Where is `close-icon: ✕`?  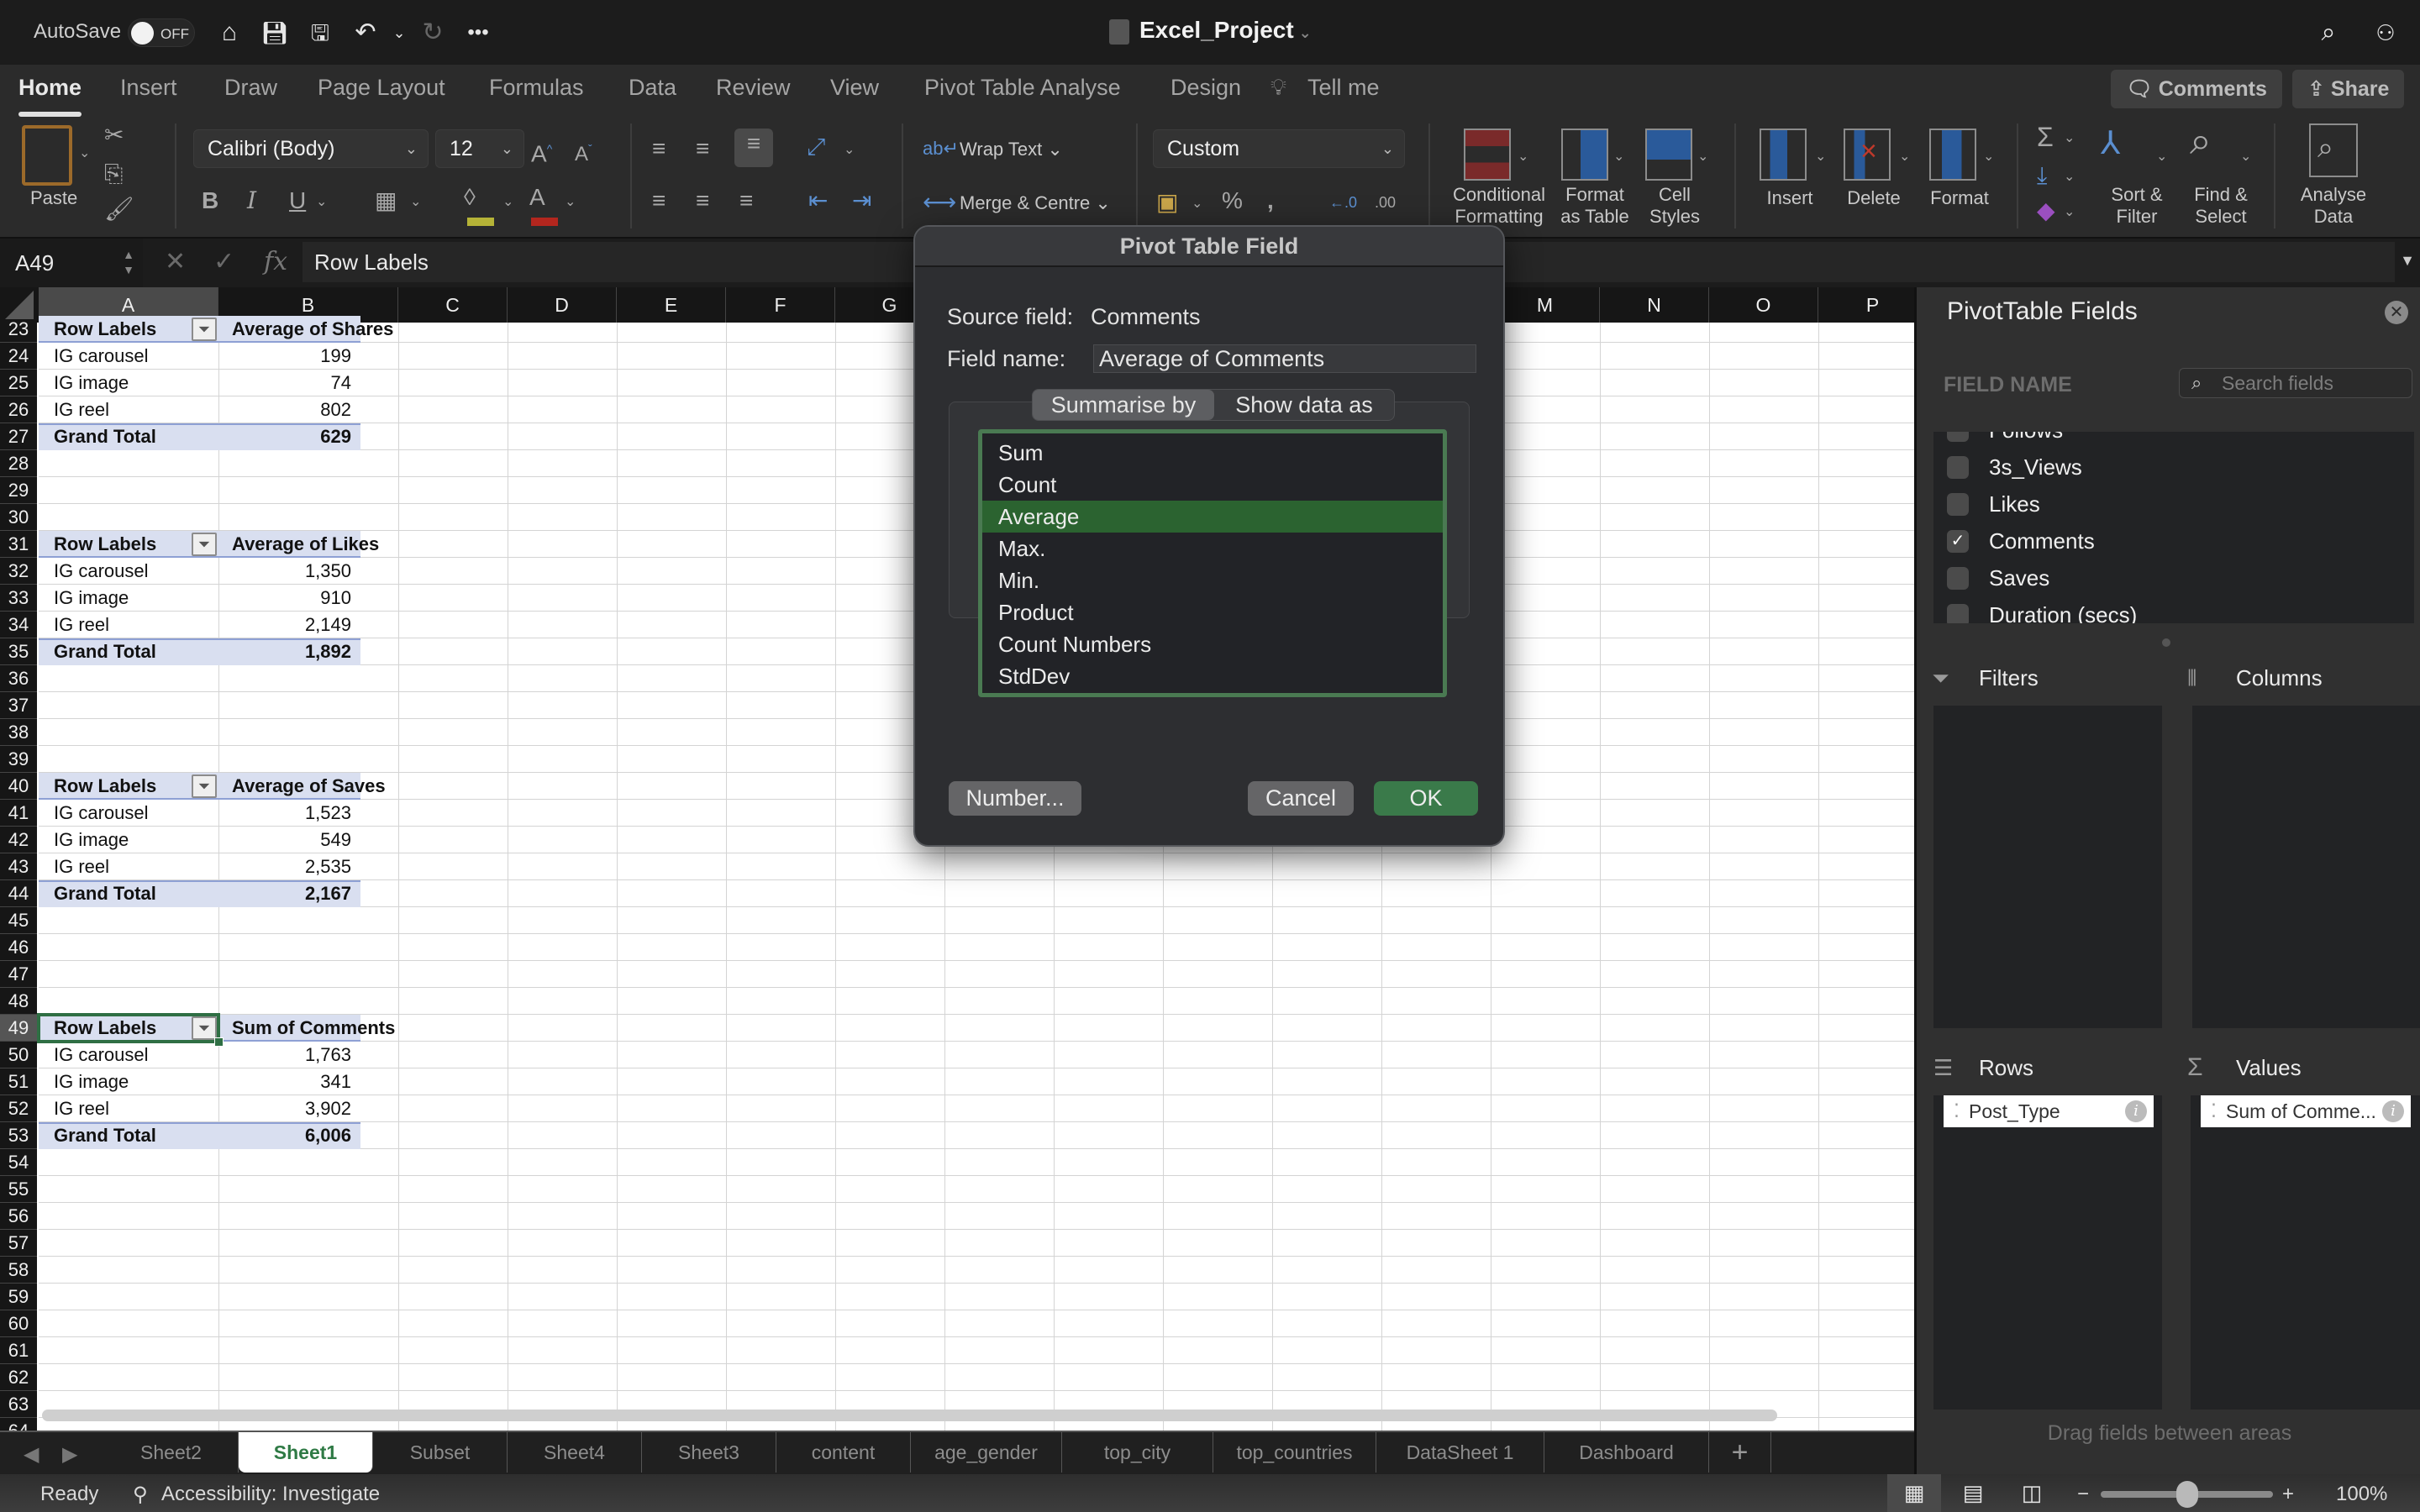 close-icon: ✕ is located at coordinates (2396, 312).